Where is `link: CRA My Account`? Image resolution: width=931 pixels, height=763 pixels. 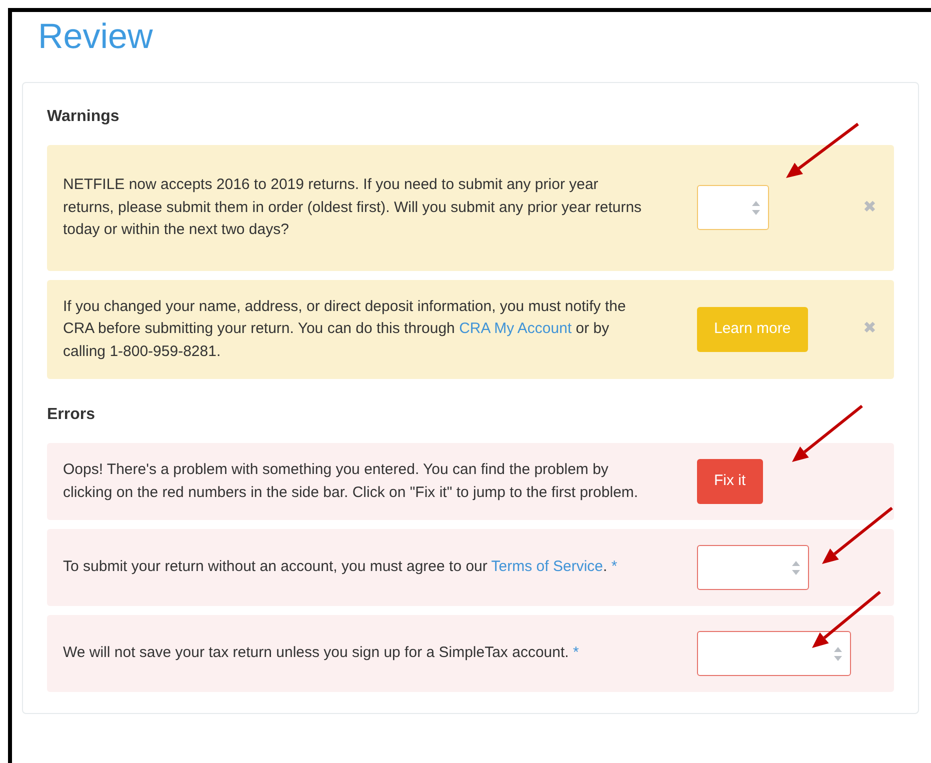
link: CRA My Account is located at coordinates (515, 328).